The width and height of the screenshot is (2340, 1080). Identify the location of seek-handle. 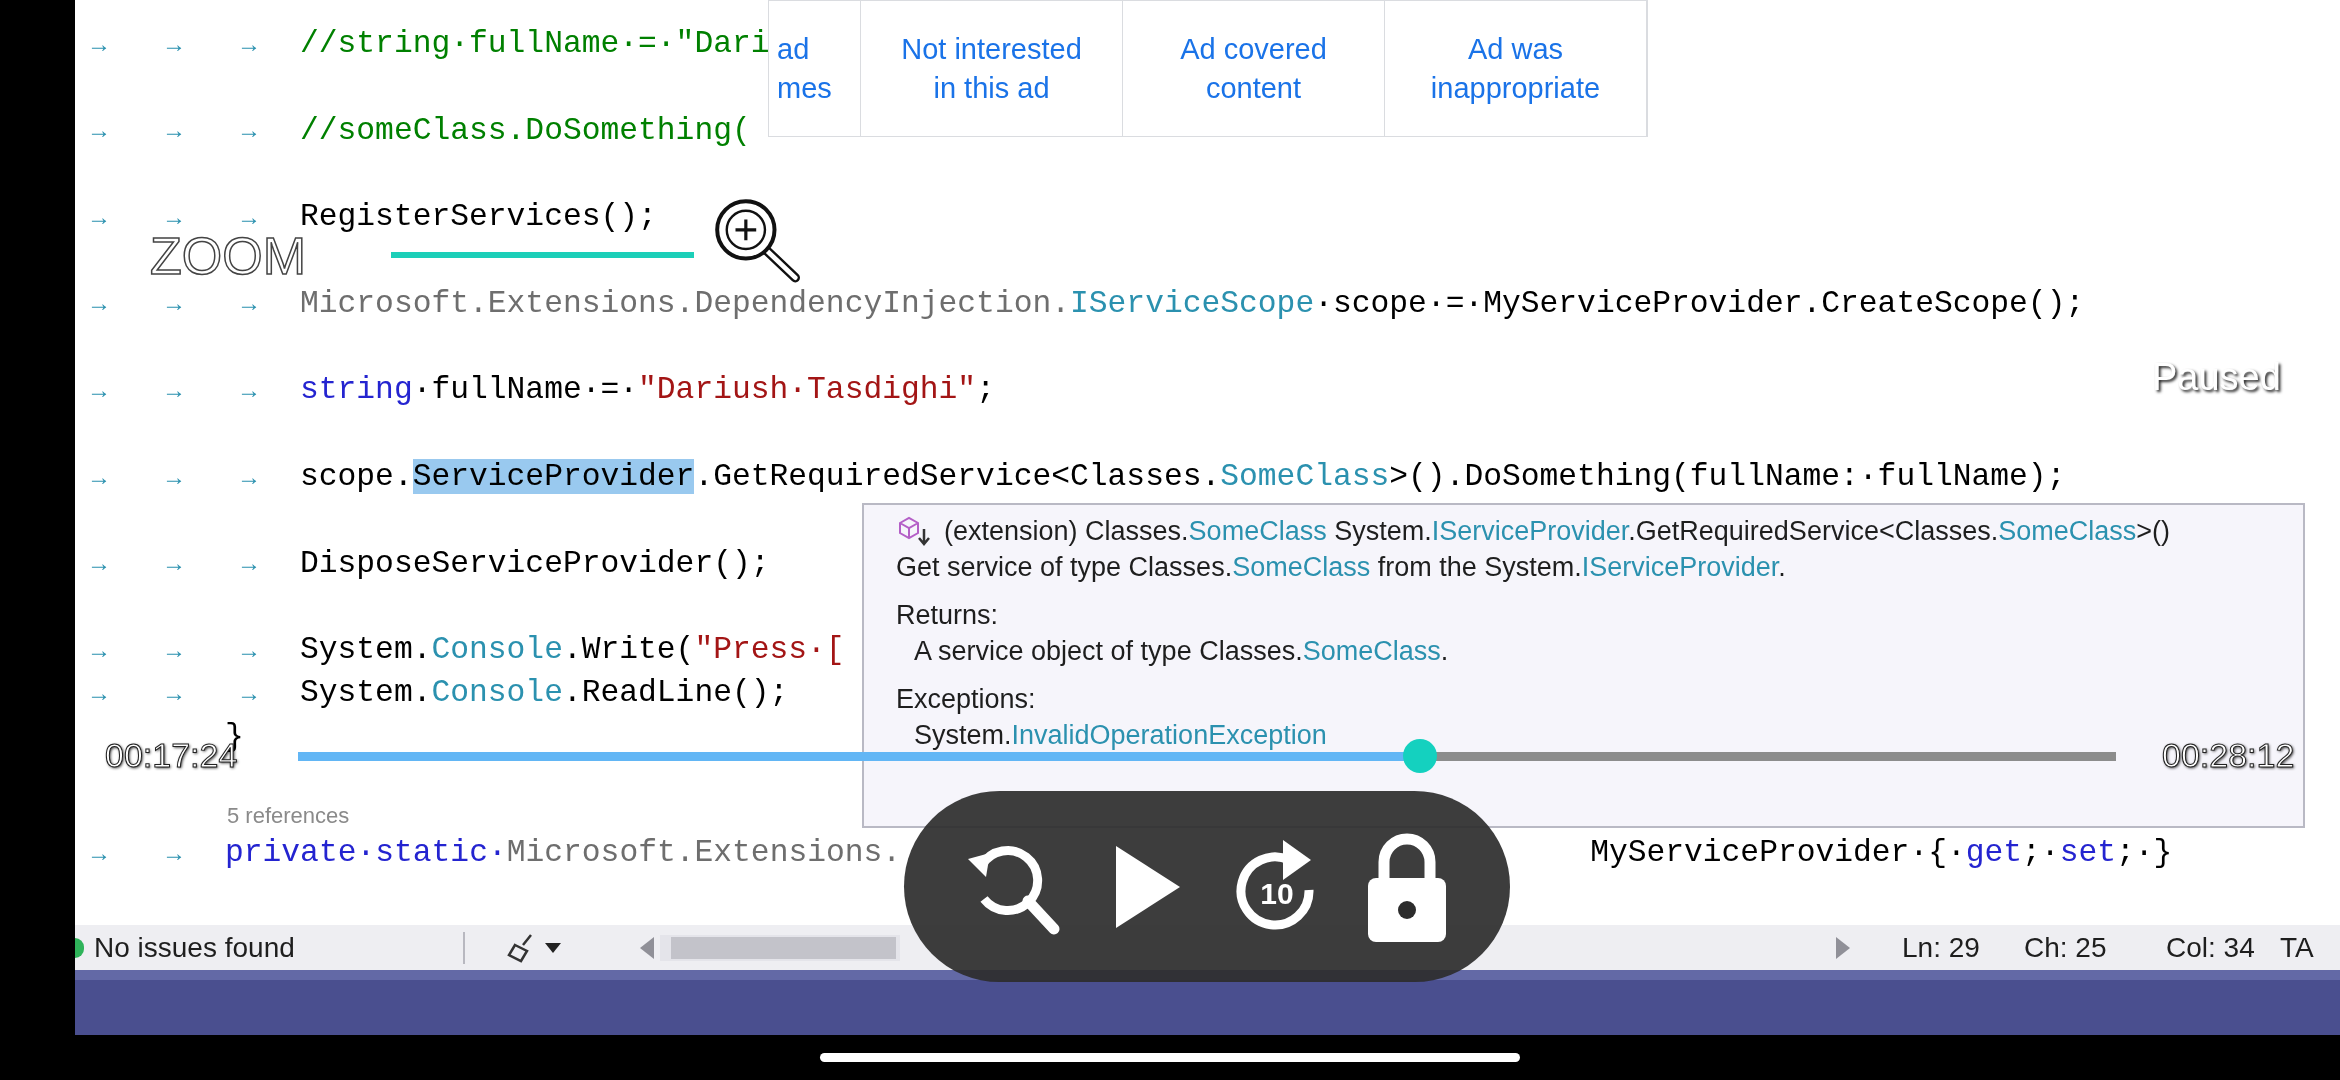
(1419, 756).